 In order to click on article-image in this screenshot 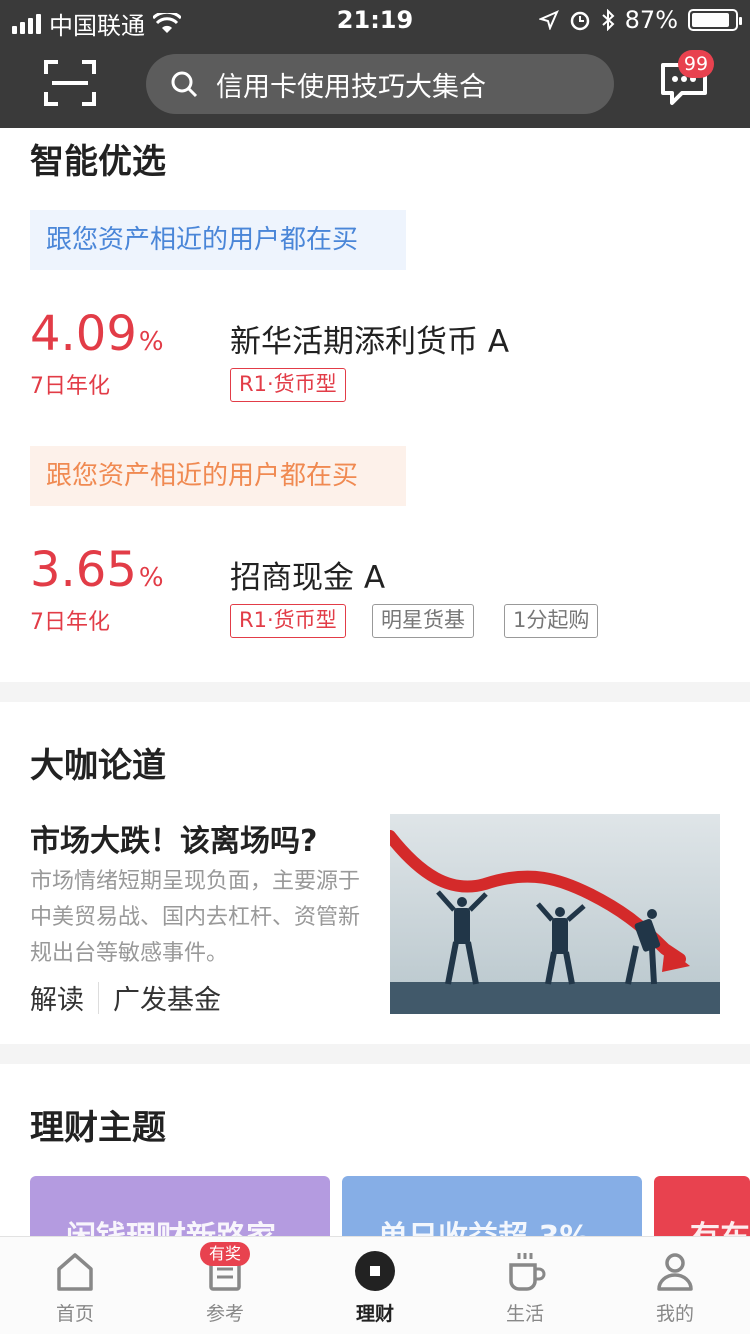, I will do `click(555, 914)`.